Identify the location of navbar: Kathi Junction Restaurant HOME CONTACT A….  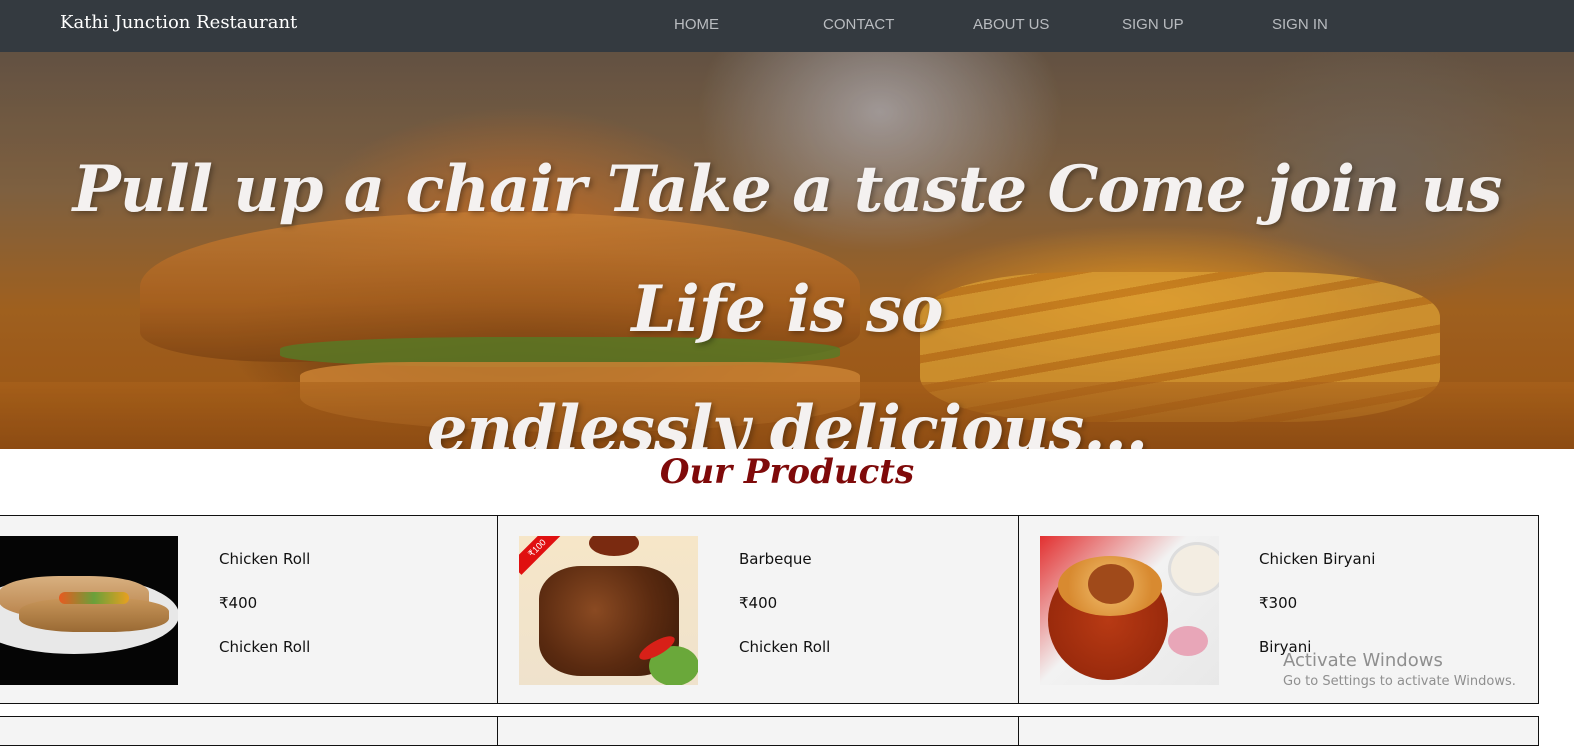
(787, 26).